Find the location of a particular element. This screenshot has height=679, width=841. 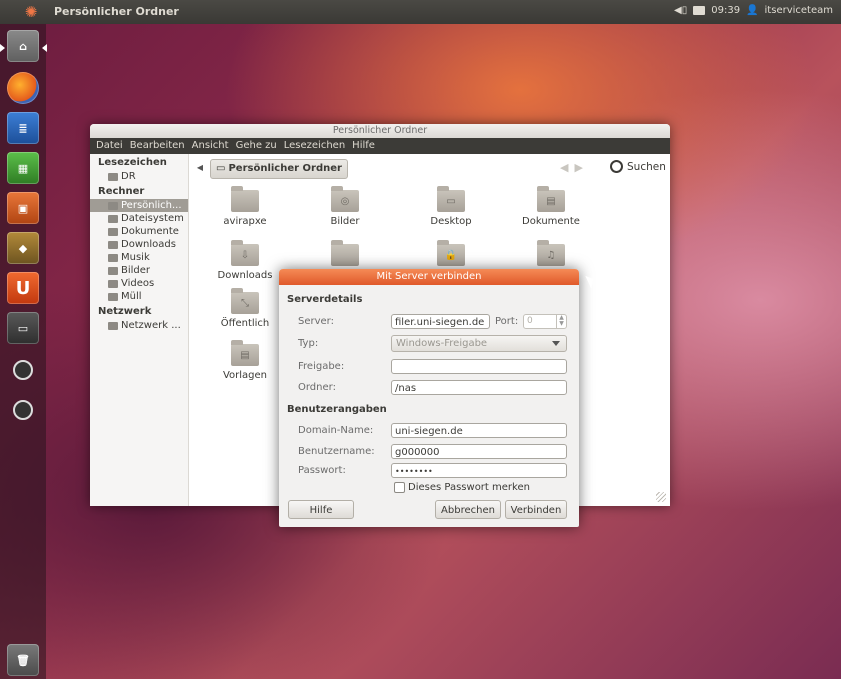

folder-item: ▤ Dokumente is located at coordinates (551, 206).